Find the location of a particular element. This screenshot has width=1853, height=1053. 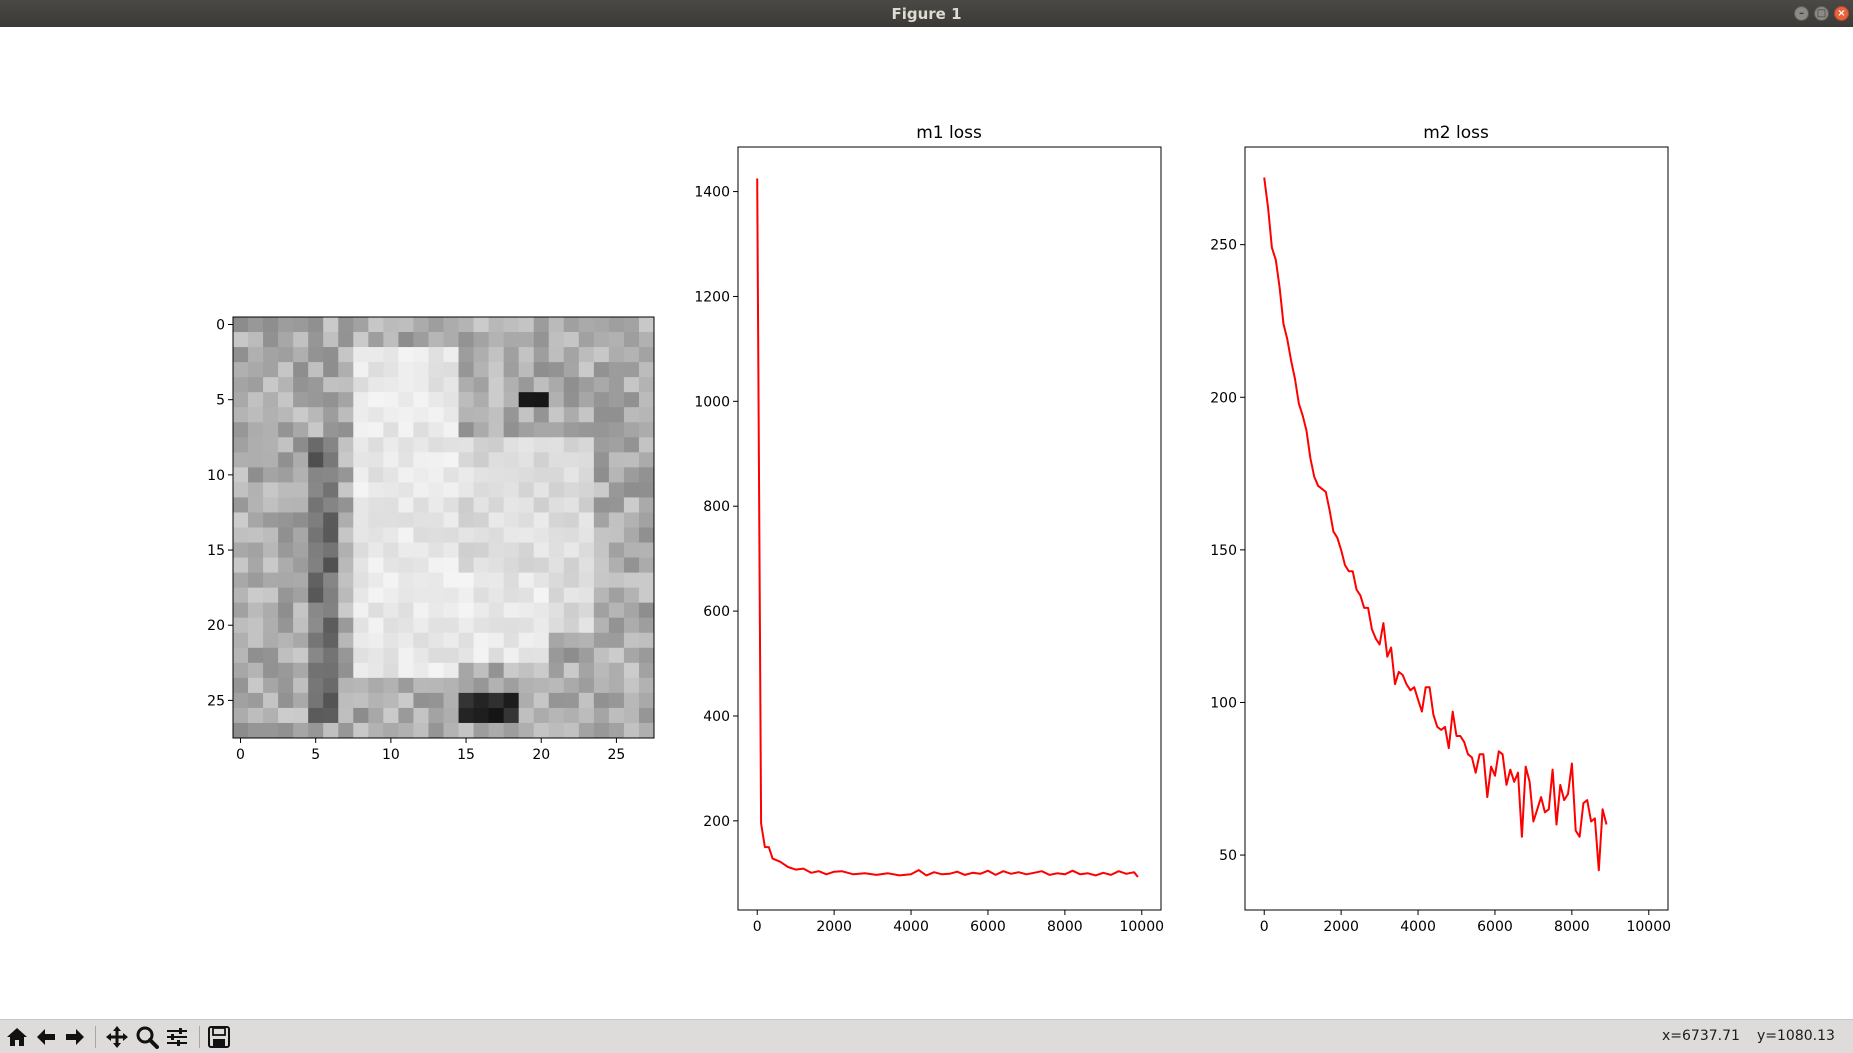

configure-subplots-icon is located at coordinates (177, 1037).